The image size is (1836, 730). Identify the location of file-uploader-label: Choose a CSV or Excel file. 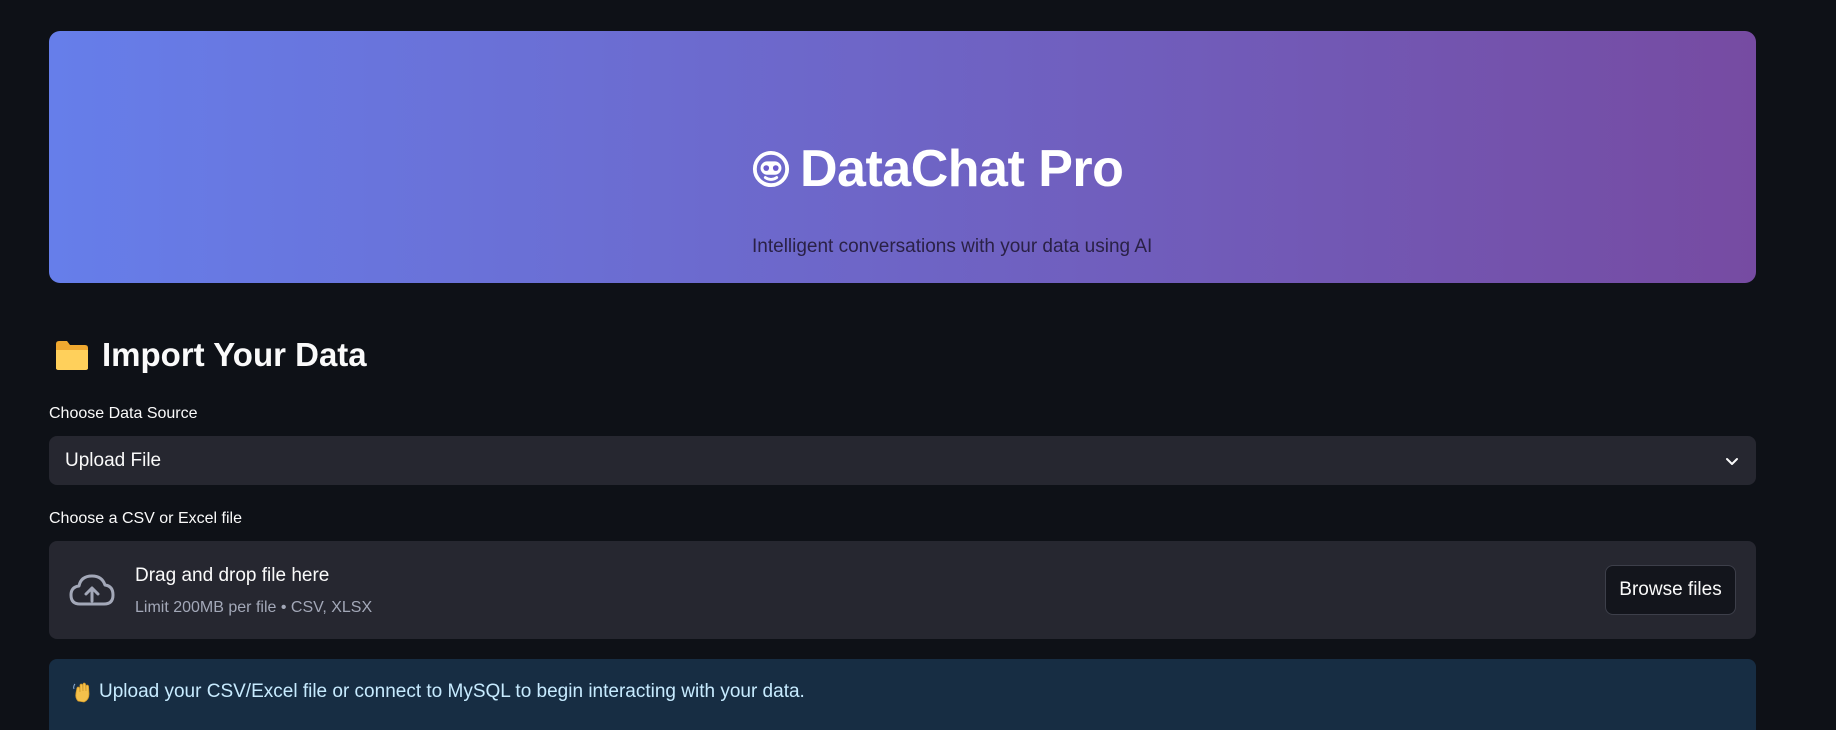
(145, 518).